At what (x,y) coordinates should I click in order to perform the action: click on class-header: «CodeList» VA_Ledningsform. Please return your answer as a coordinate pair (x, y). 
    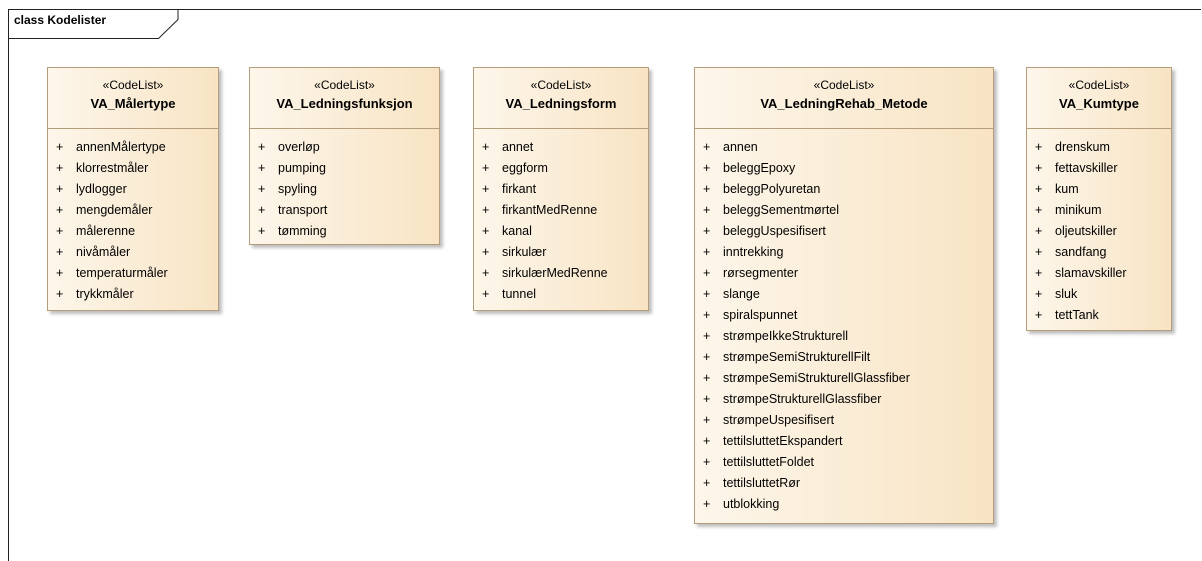
    Looking at the image, I should click on (561, 98).